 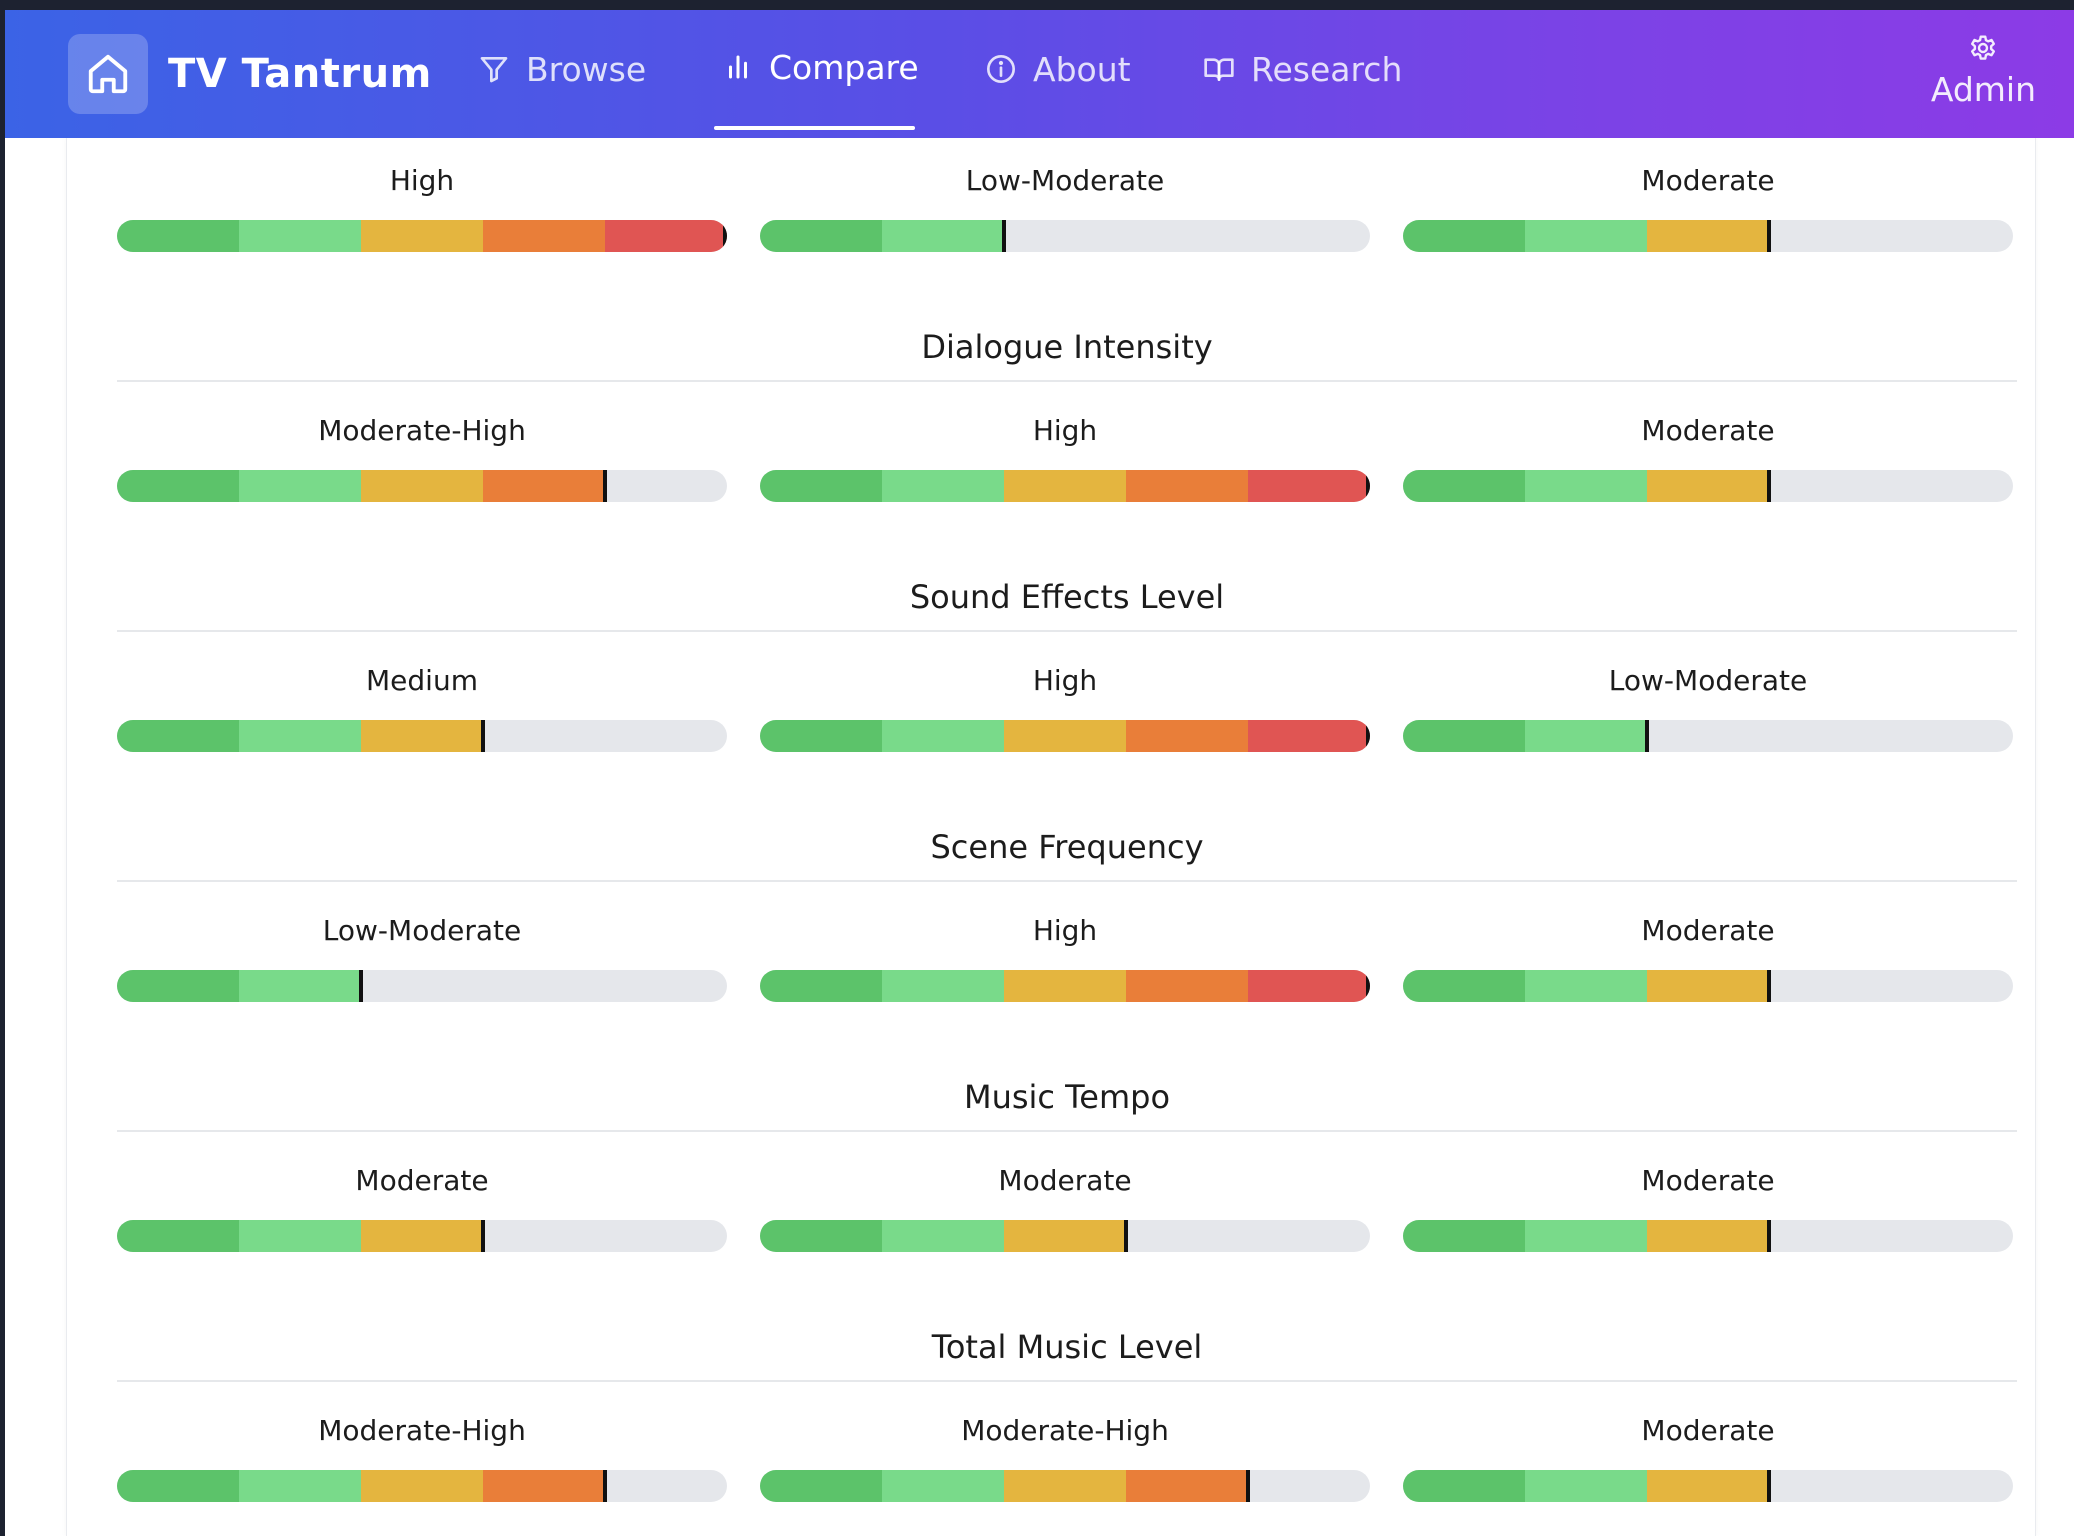 What do you see at coordinates (1001, 69) in the screenshot?
I see `info-icon` at bounding box center [1001, 69].